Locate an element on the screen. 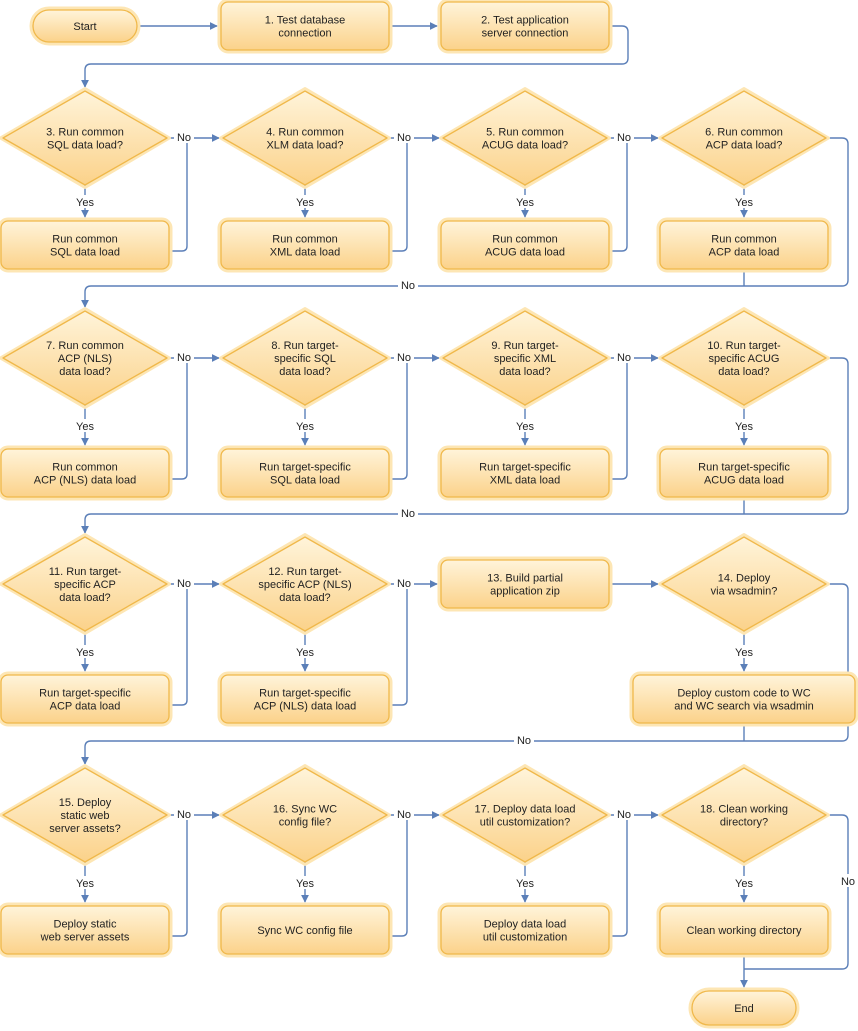  node-label: specific ACP (NLS) is located at coordinates (304, 585).